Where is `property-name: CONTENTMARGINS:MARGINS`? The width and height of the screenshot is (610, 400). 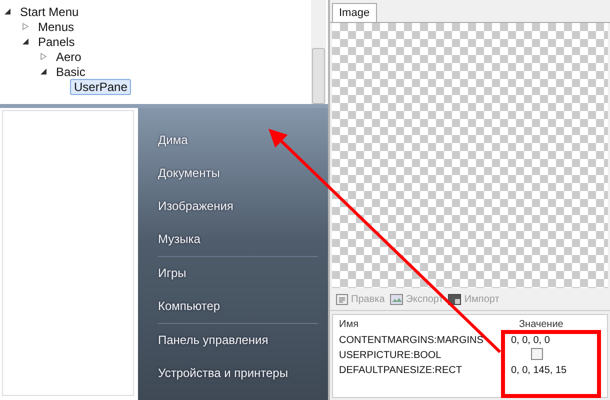
property-name: CONTENTMARGINS:MARGINS is located at coordinates (411, 340).